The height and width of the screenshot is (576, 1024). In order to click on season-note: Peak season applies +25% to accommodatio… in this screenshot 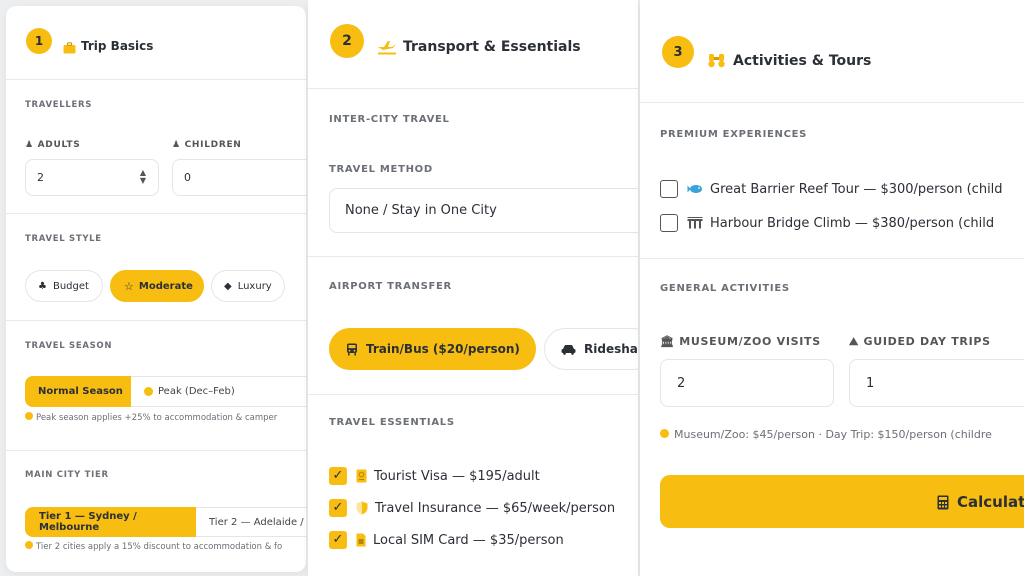, I will do `click(151, 417)`.